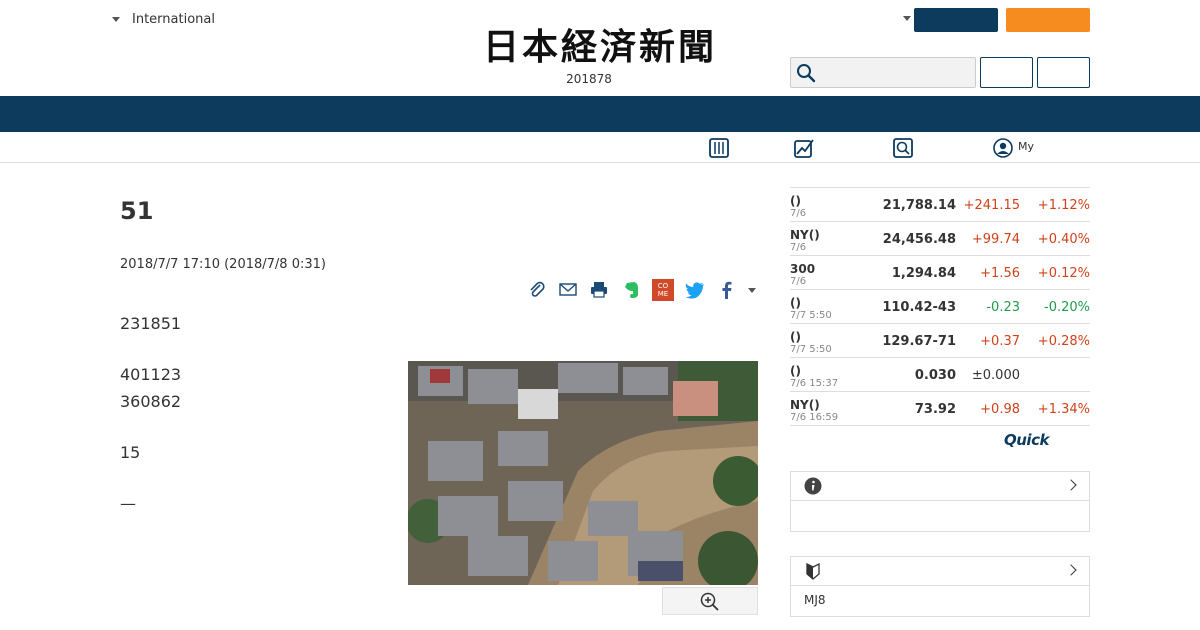 Image resolution: width=1200 pixels, height=630 pixels. What do you see at coordinates (1003, 148) in the screenshot?
I see `user-icon` at bounding box center [1003, 148].